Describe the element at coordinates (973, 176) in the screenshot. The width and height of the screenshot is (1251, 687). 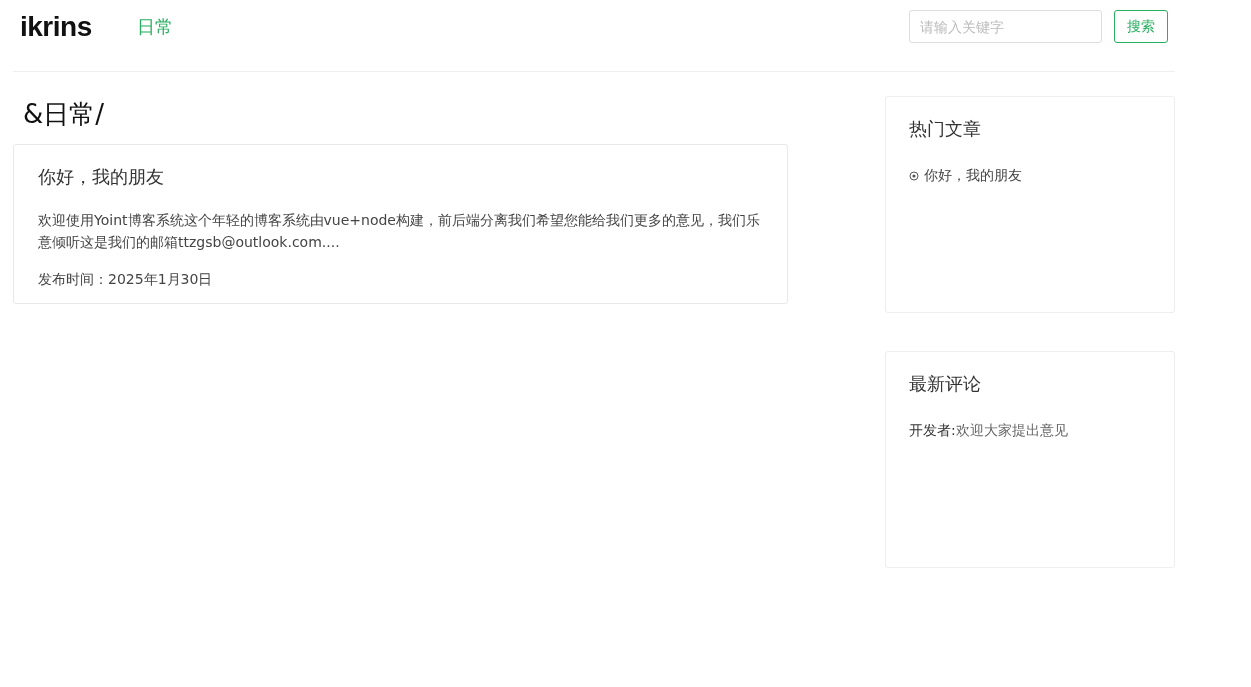
I see `article-link: 你好，我的朋友` at that location.